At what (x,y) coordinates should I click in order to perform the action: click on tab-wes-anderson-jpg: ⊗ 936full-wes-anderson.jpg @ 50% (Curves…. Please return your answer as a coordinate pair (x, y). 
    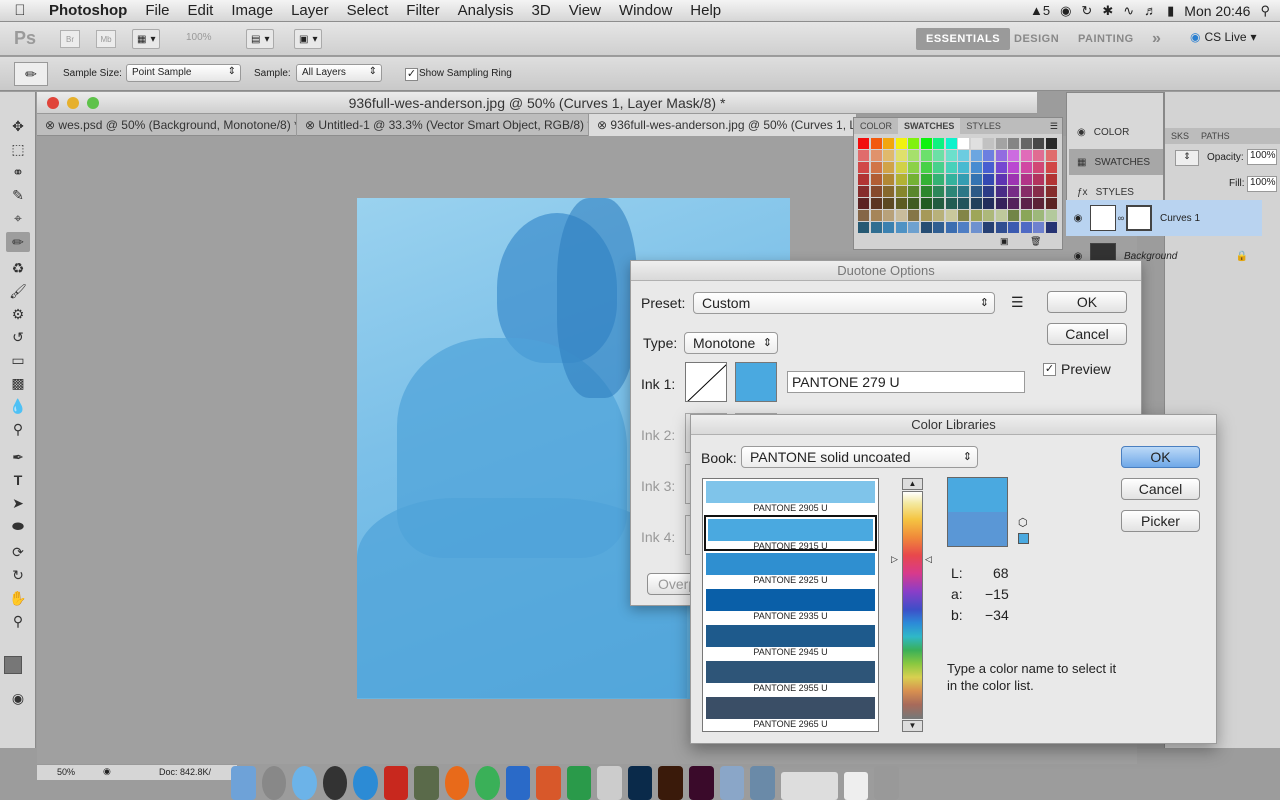
    Looking at the image, I should click on (723, 125).